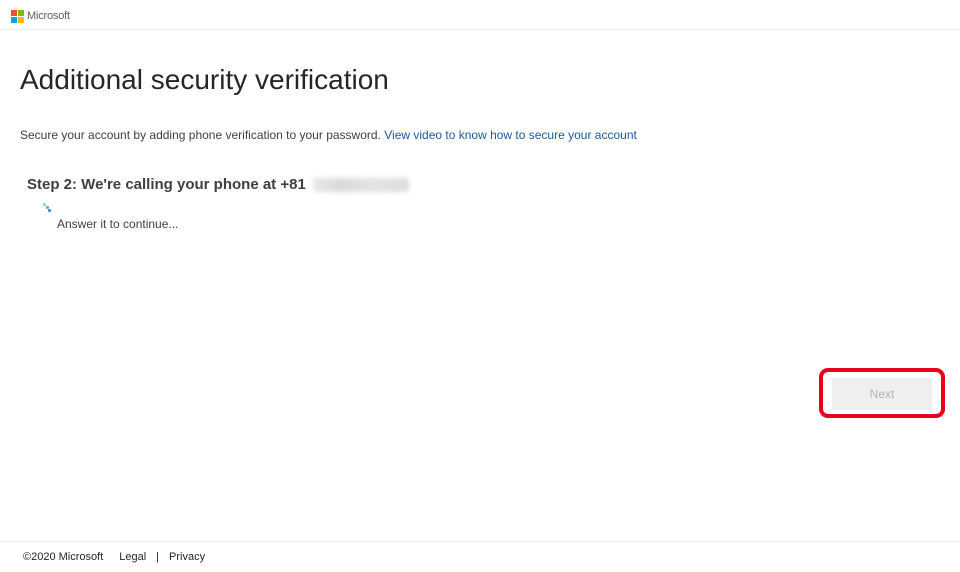 This screenshot has height=572, width=960. Describe the element at coordinates (48, 16) in the screenshot. I see `brand-name: Microsoft` at that location.